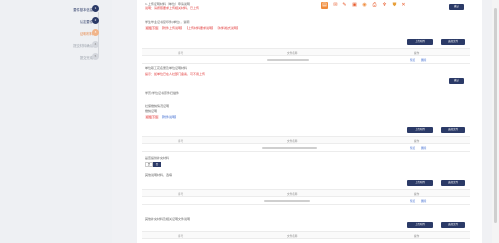 This screenshot has width=499, height=243. I want to click on section-note: 说明：请按照要求上传相关材料，已上传, so click(172, 8).